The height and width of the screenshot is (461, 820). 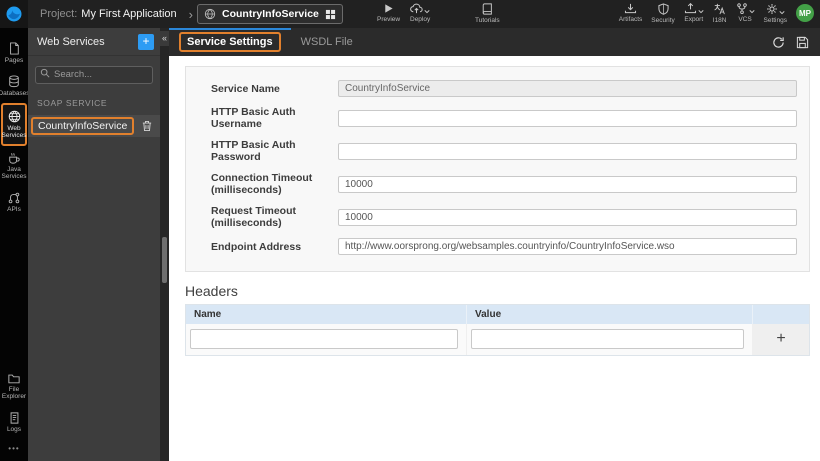 What do you see at coordinates (72, 102) in the screenshot?
I see `soap-service-section-label: SOAP SERVICE` at bounding box center [72, 102].